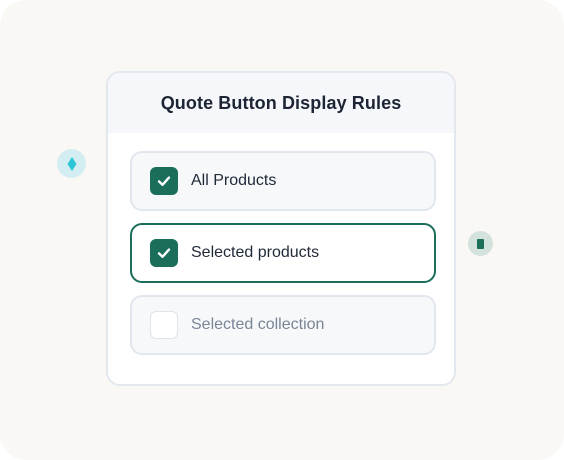 The height and width of the screenshot is (460, 564). I want to click on diamond-icon, so click(71, 163).